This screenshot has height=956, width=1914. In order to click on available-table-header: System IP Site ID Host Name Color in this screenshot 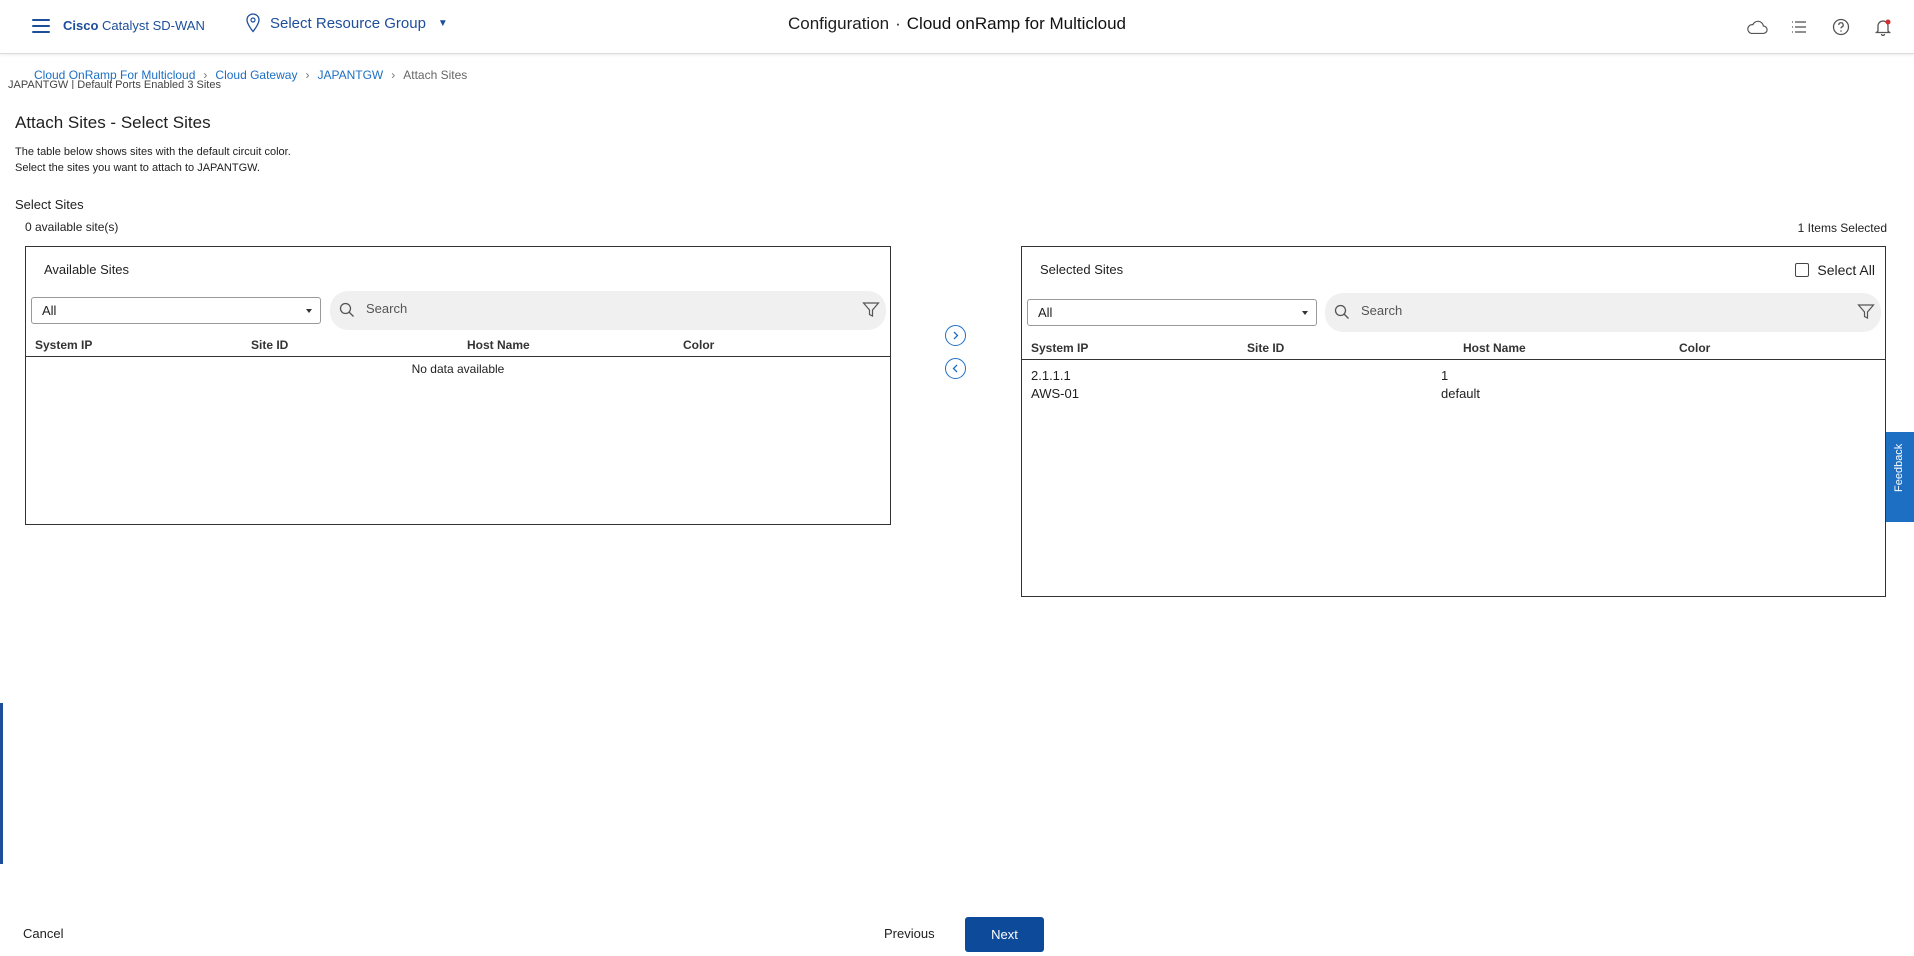, I will do `click(458, 345)`.